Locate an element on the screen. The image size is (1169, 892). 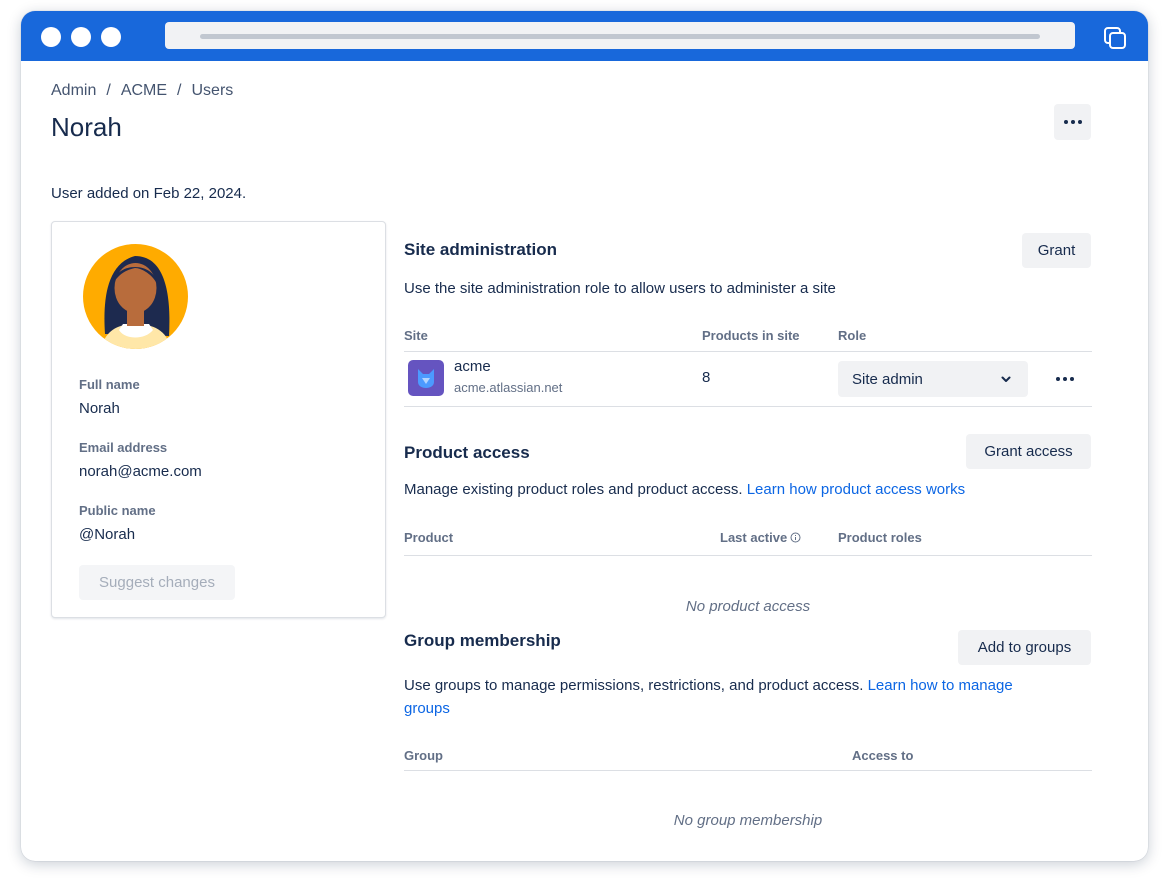
public-name-label: Public name is located at coordinates (117, 510).